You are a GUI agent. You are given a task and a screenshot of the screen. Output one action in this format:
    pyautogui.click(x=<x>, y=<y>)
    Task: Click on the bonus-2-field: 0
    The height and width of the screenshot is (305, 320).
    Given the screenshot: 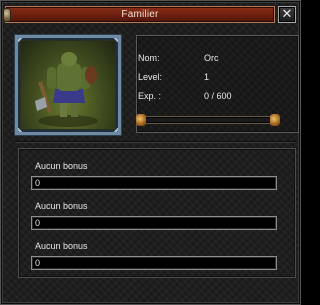 What is the action you would take?
    pyautogui.click(x=154, y=223)
    